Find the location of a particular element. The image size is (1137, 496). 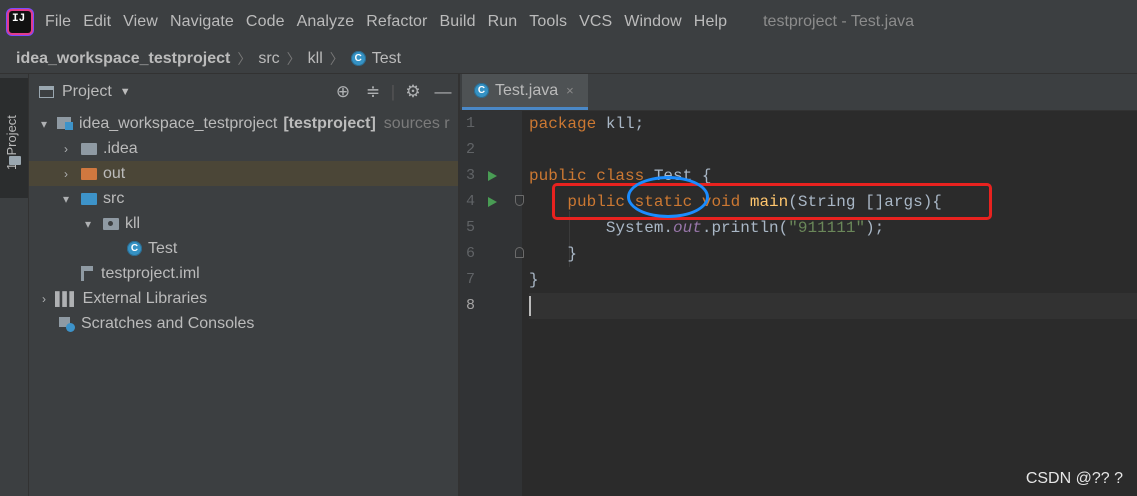

tree-item-idea: › .idea is located at coordinates (243, 148).